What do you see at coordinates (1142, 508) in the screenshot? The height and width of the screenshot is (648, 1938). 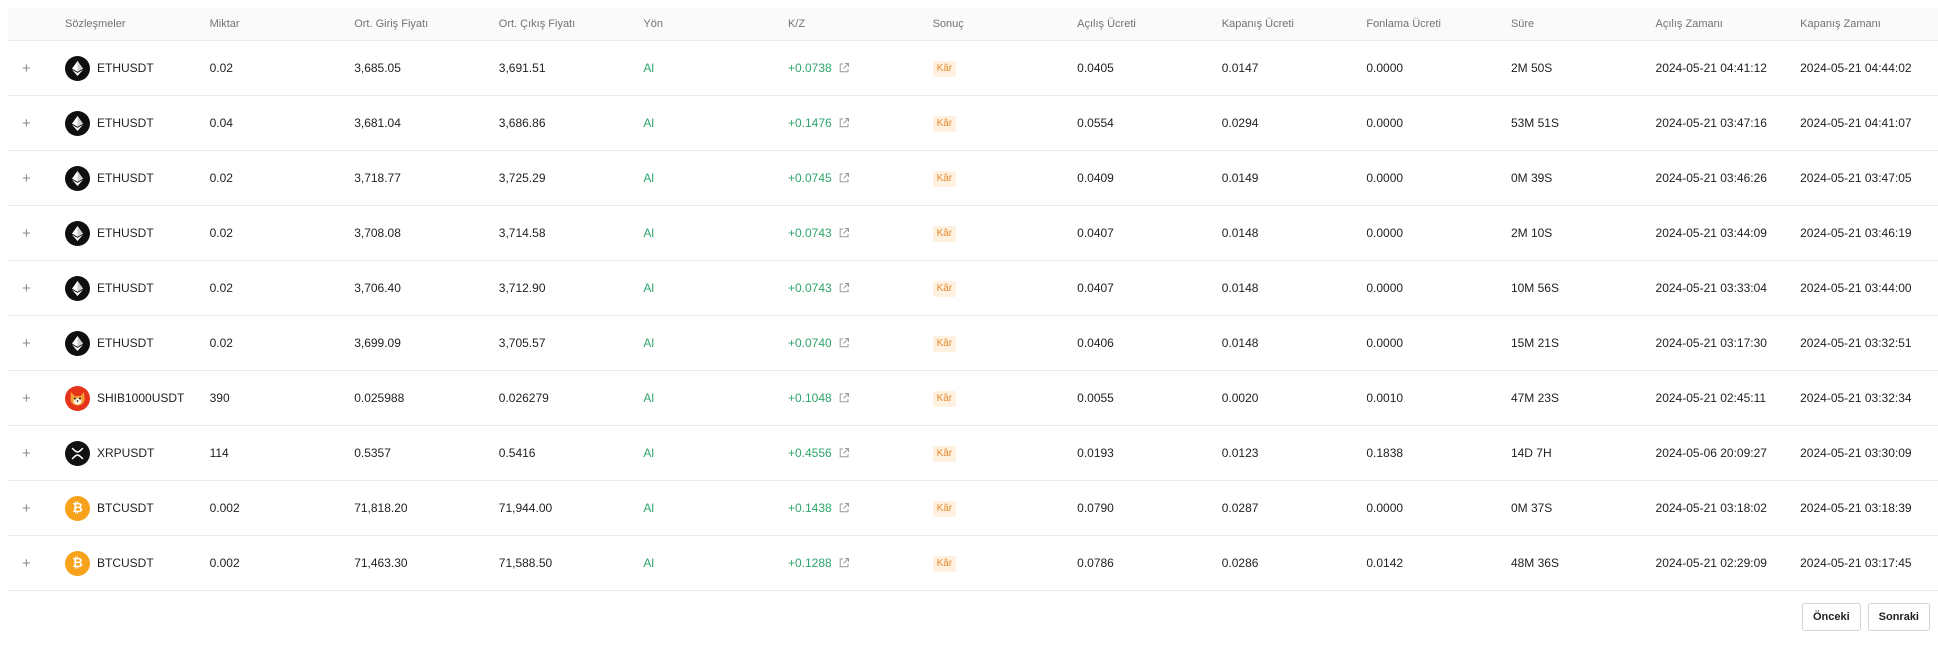 I see `opening-fee-cell: 0.0790` at bounding box center [1142, 508].